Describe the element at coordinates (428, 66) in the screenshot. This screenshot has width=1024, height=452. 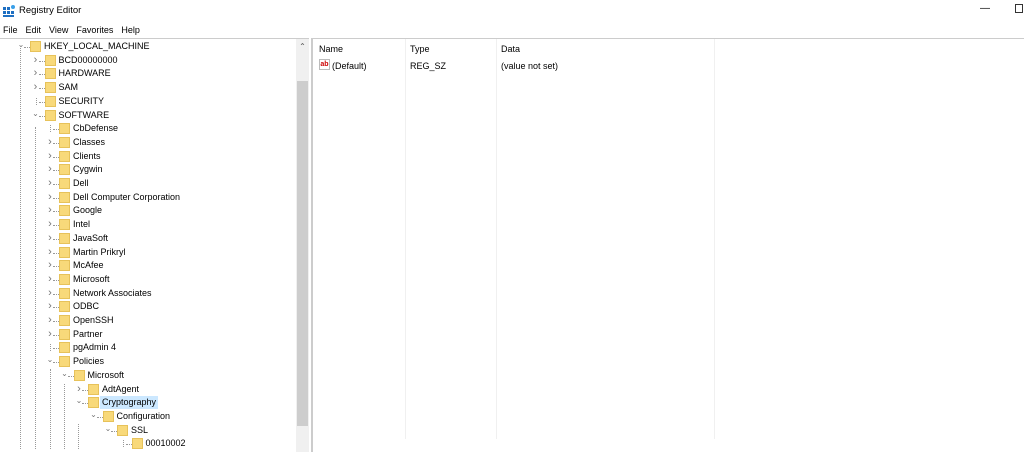
I see `value-type: REG_SZ` at that location.